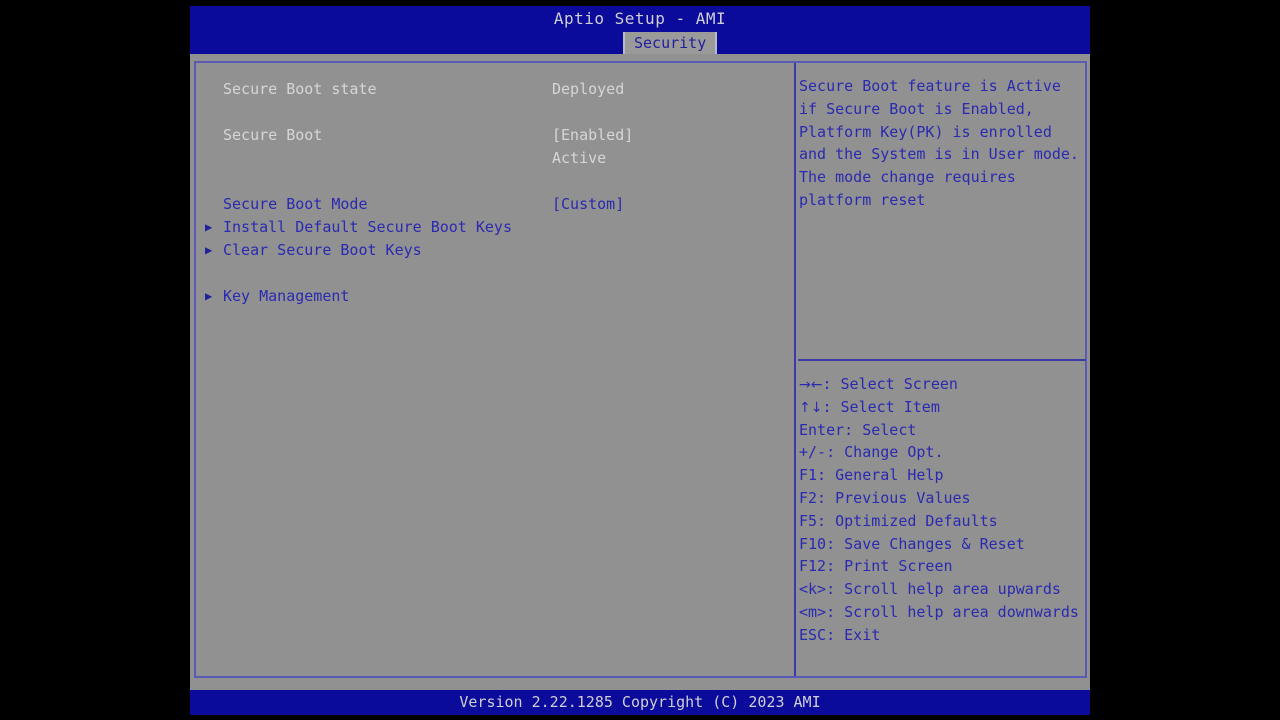 Image resolution: width=1280 pixels, height=720 pixels. Describe the element at coordinates (943, 430) in the screenshot. I see `key-legend-item: Enter: Select` at that location.